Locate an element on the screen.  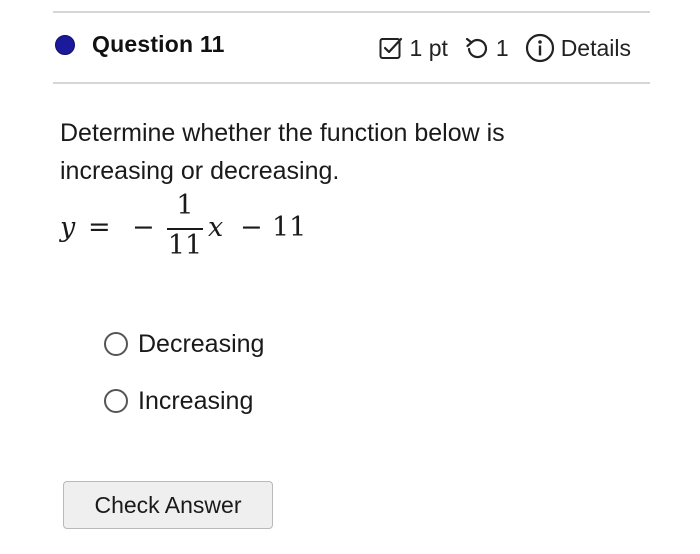
option-decreasing: Decreasing is located at coordinates (184, 344).